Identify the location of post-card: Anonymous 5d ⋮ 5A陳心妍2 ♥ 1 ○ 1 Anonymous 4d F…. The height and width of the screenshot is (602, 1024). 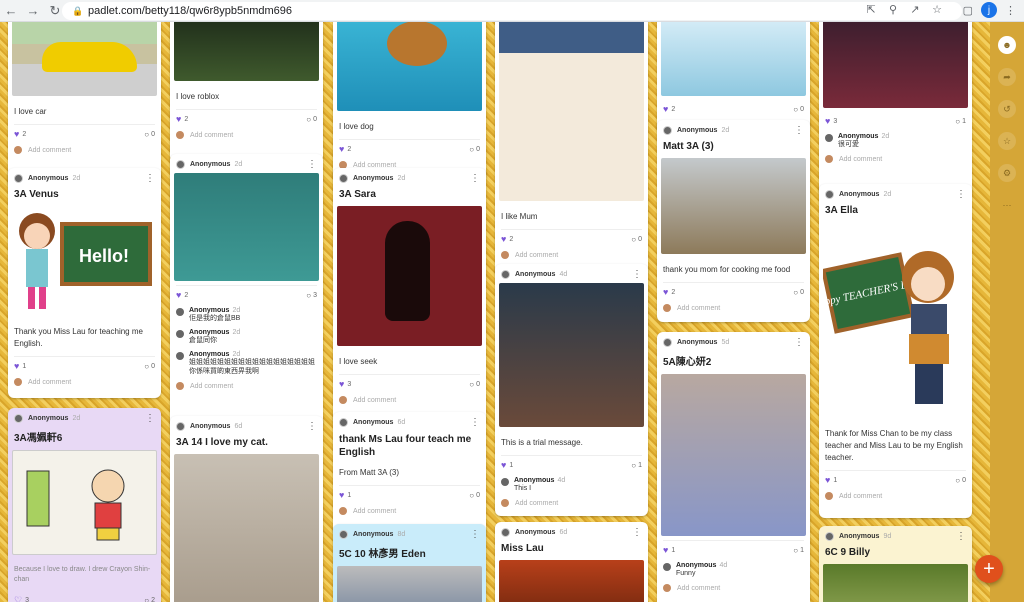
(733, 467).